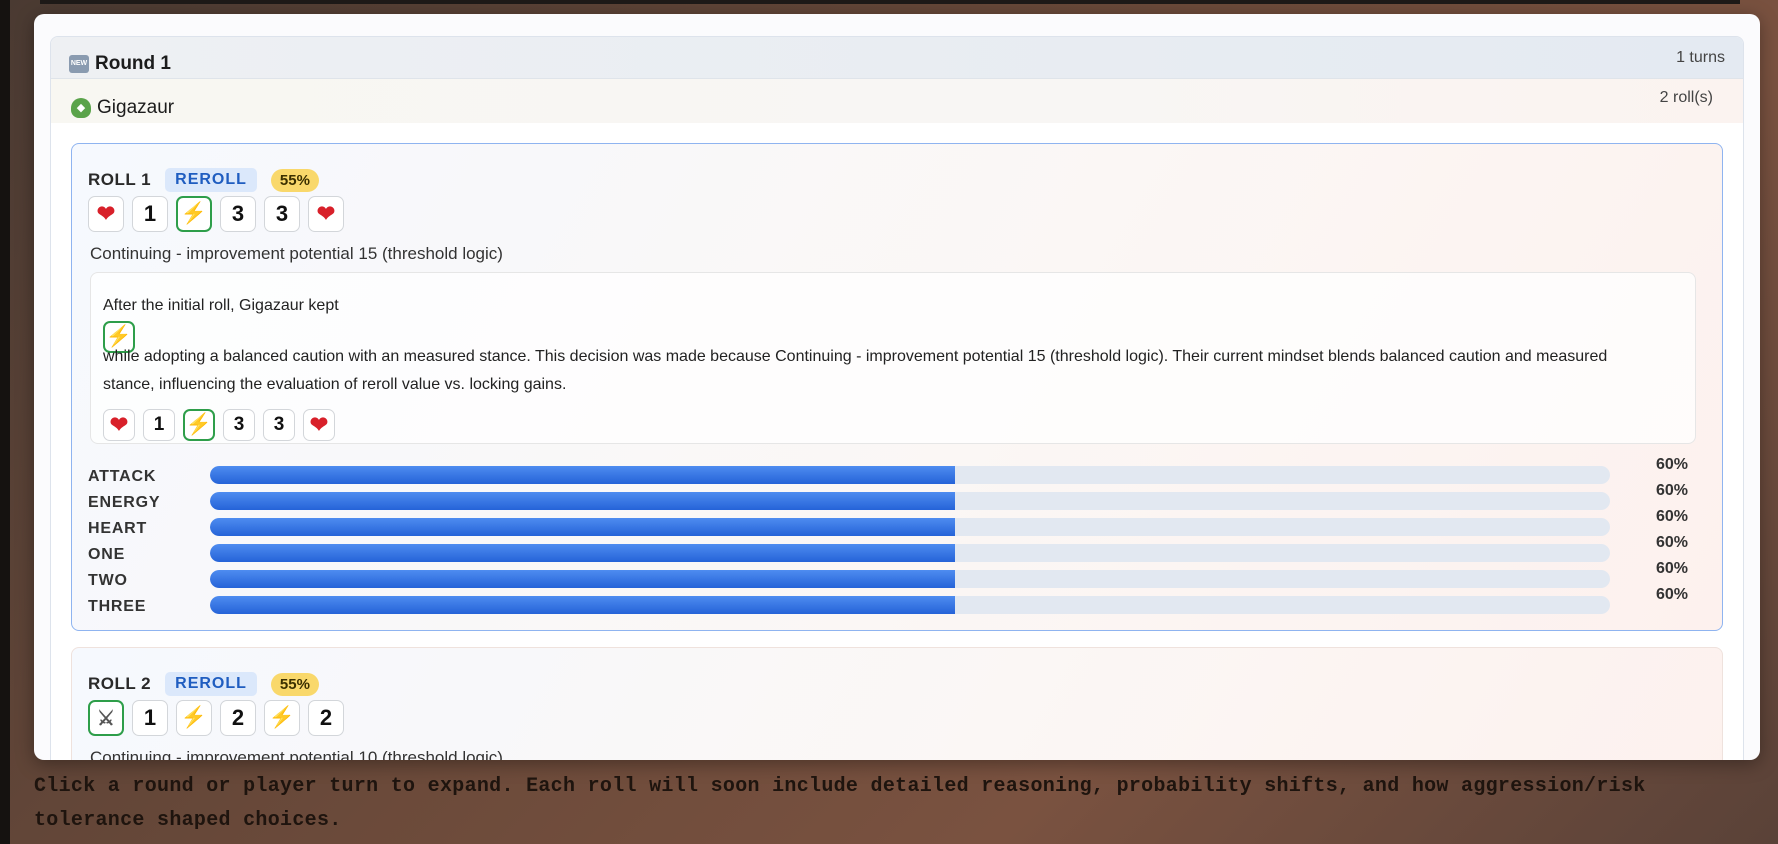 The width and height of the screenshot is (1778, 844). I want to click on probability-label: ATTACK, so click(122, 476).